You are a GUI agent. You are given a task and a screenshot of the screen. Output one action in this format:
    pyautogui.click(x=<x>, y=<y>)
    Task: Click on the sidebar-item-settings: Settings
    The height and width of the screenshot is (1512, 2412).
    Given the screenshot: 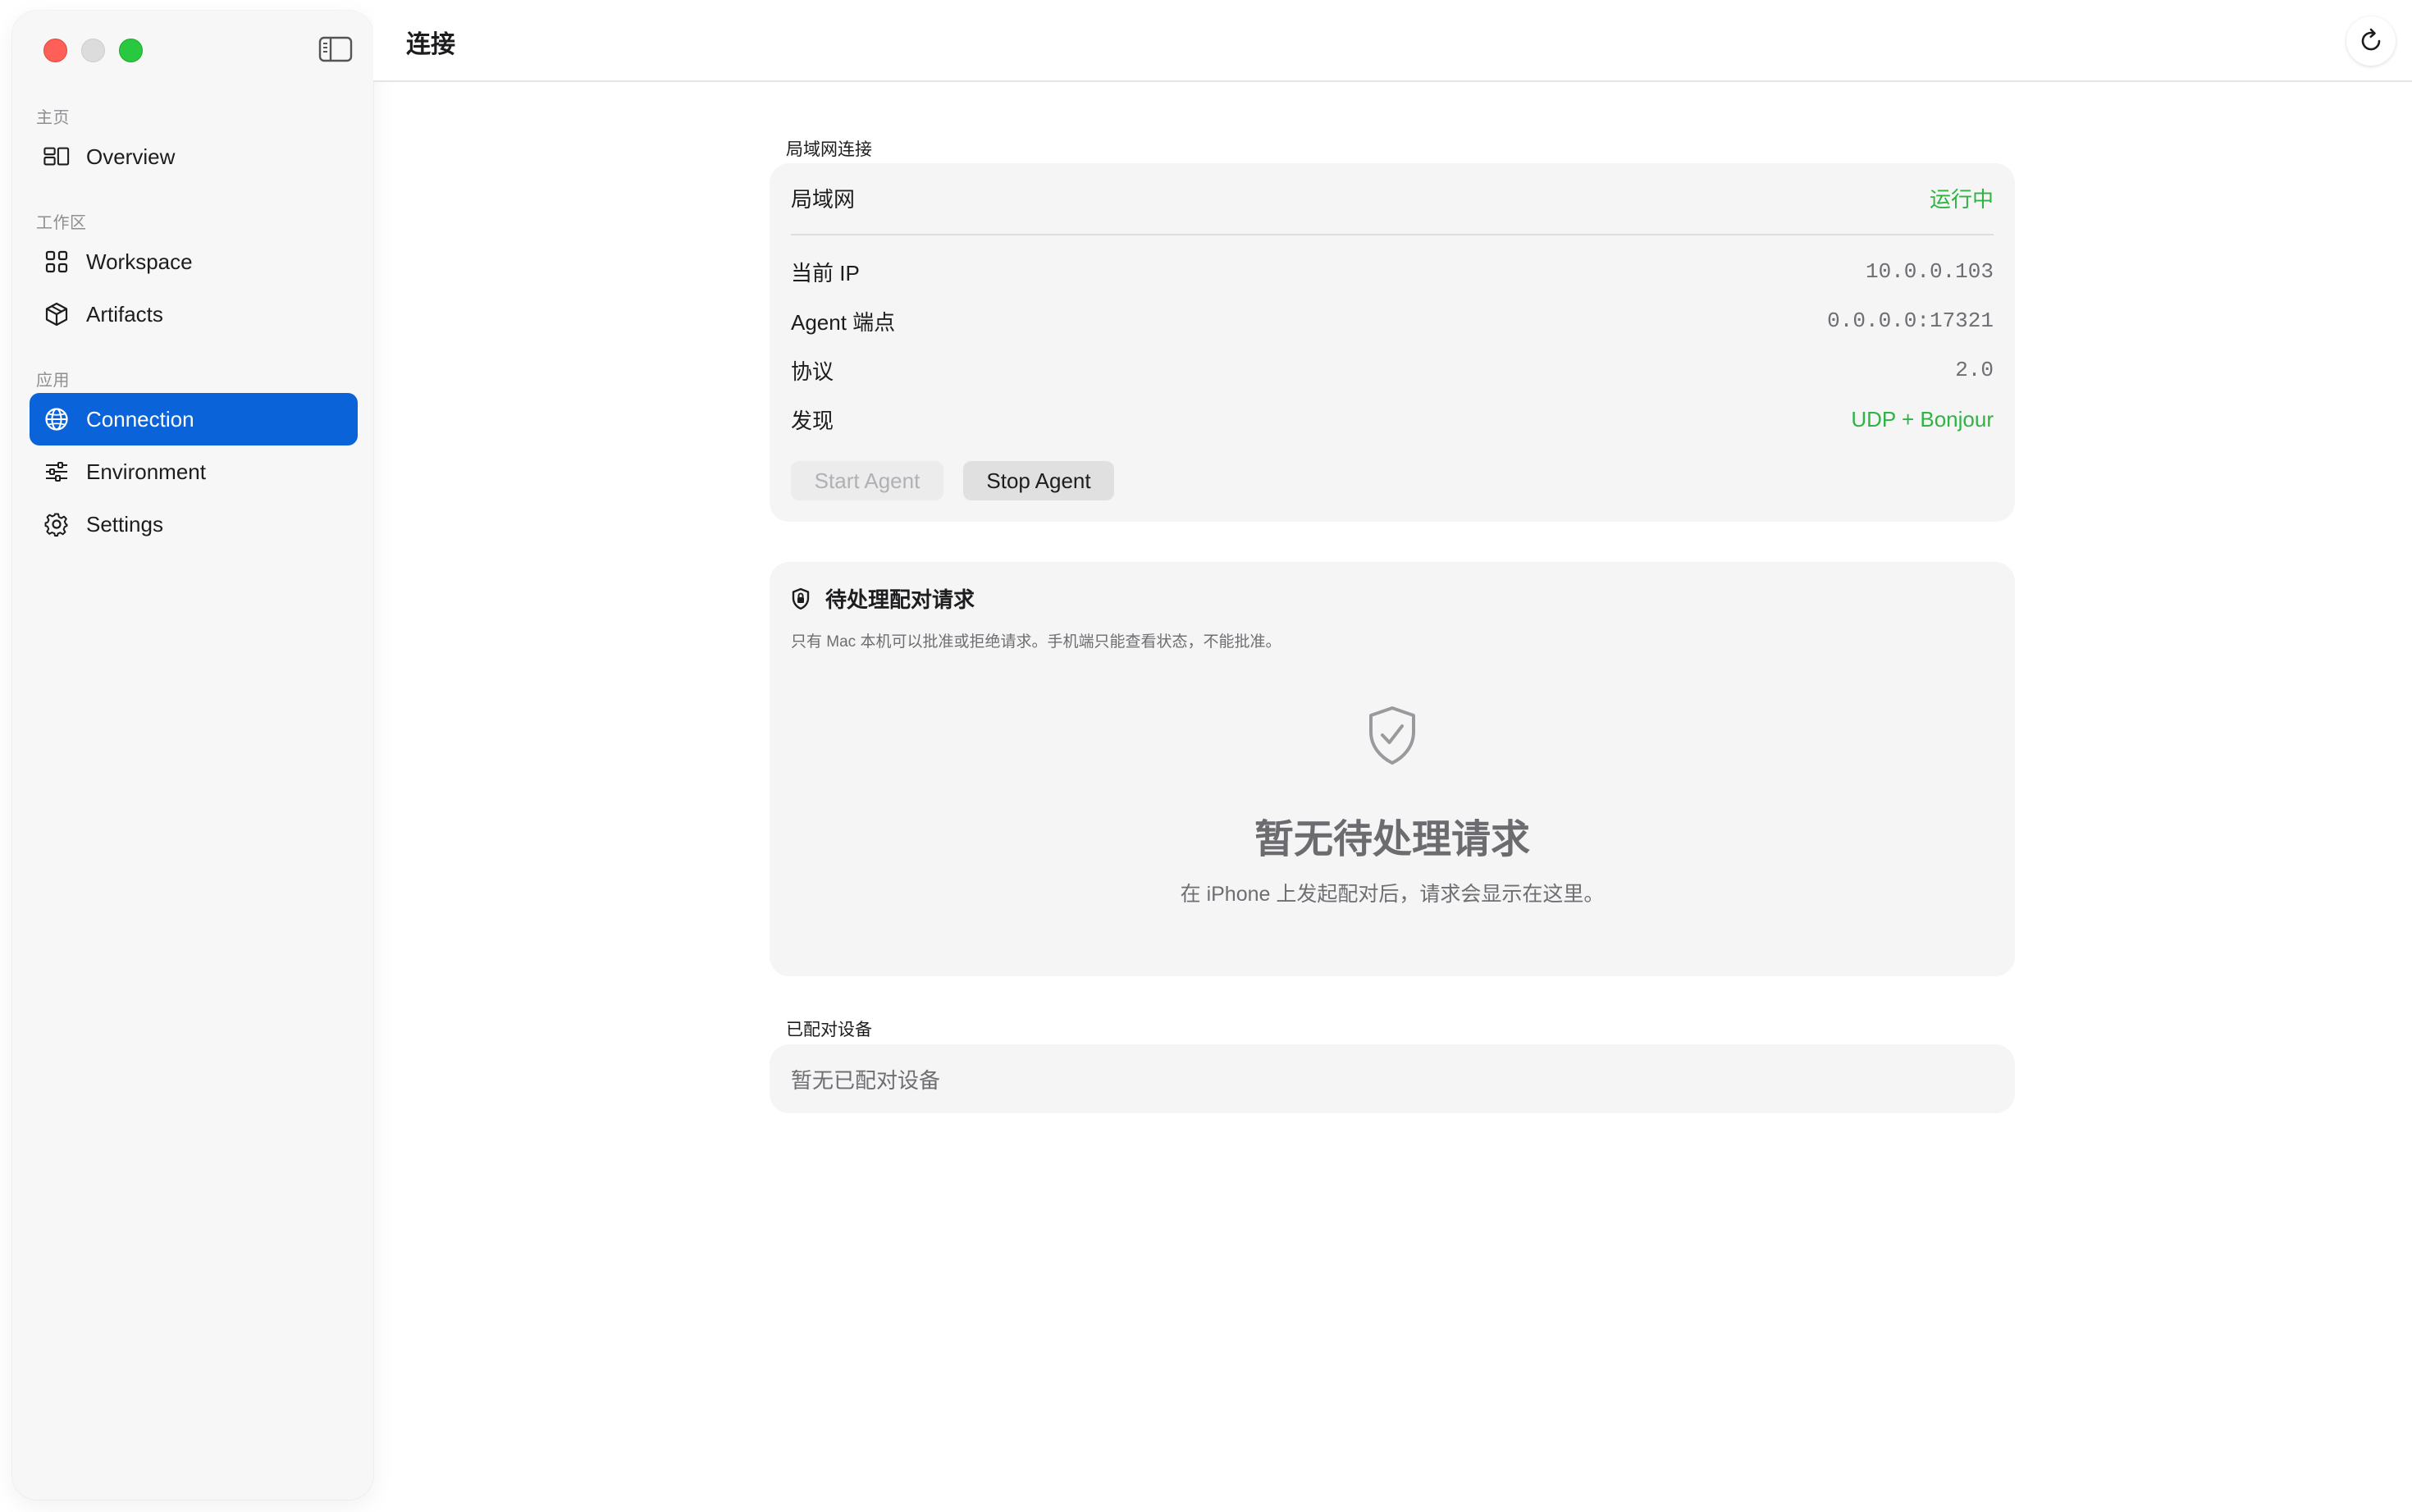 What is the action you would take?
    pyautogui.click(x=194, y=524)
    